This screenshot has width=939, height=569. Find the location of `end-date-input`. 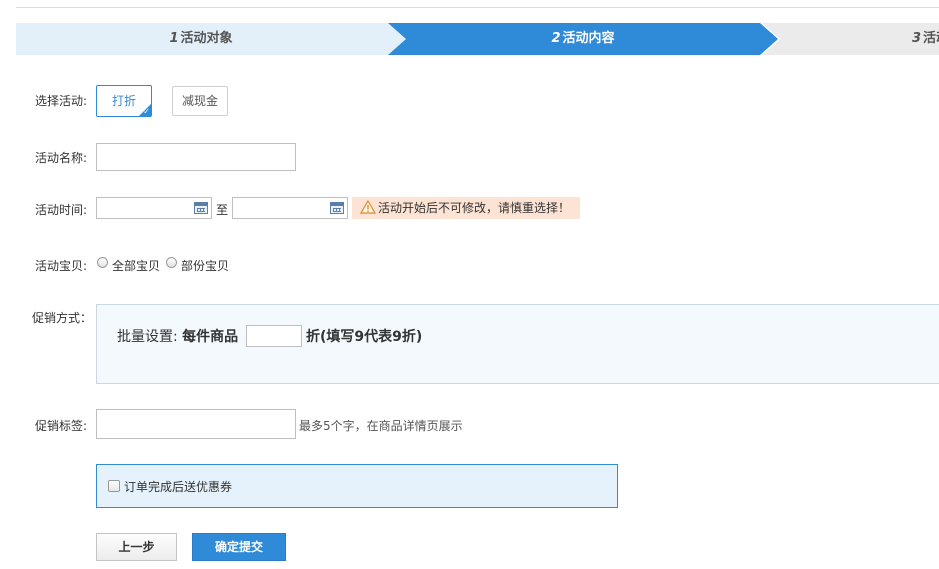

end-date-input is located at coordinates (290, 208).